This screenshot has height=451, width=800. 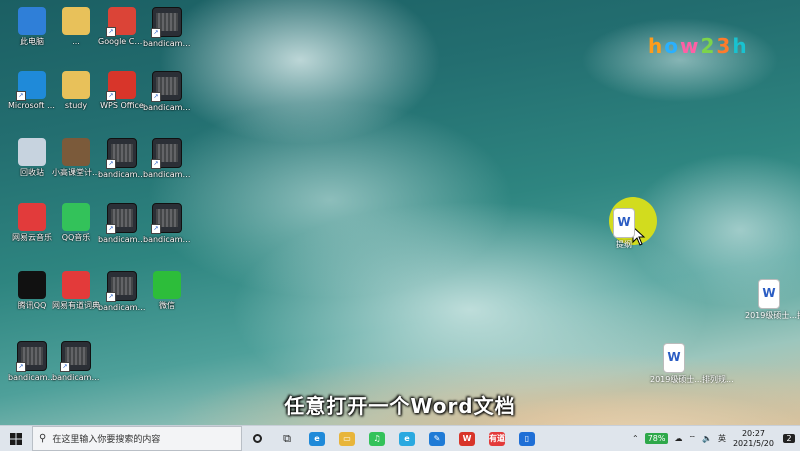 What do you see at coordinates (708, 46) in the screenshot?
I see `logo-letter: 2` at bounding box center [708, 46].